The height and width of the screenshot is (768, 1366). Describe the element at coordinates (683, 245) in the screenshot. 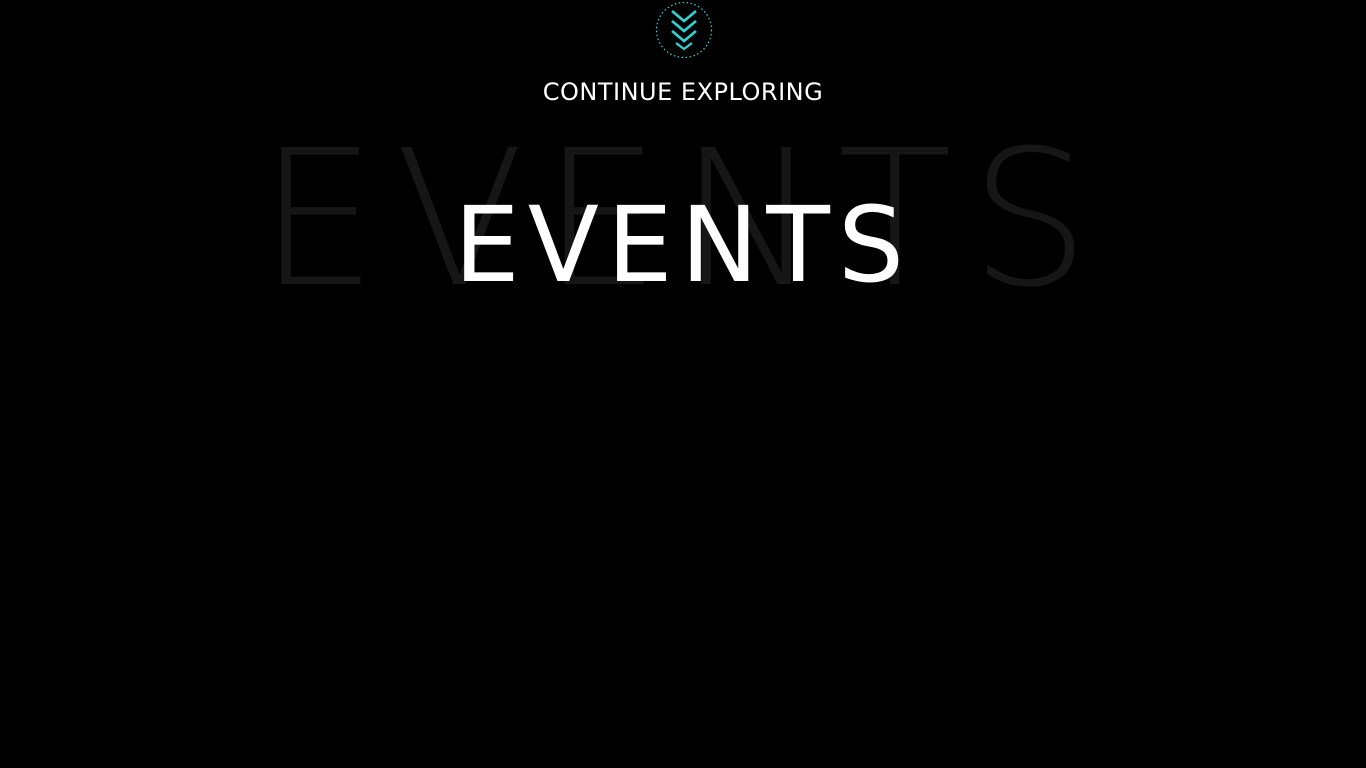

I see `events-heading: EVENTS` at that location.